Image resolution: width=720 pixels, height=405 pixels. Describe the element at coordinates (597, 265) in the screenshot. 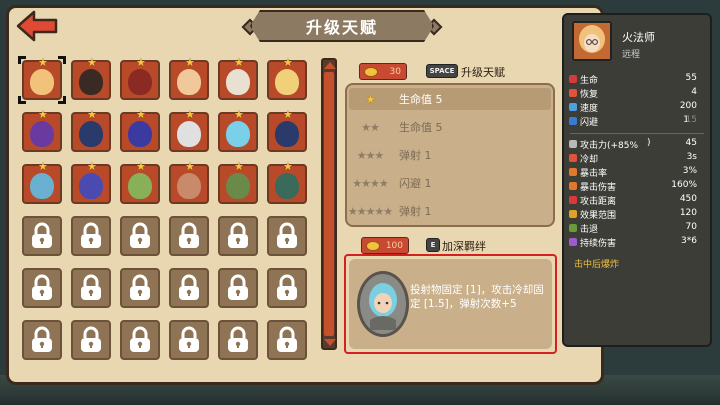

I see `hero-trait: 击中后爆炸` at that location.